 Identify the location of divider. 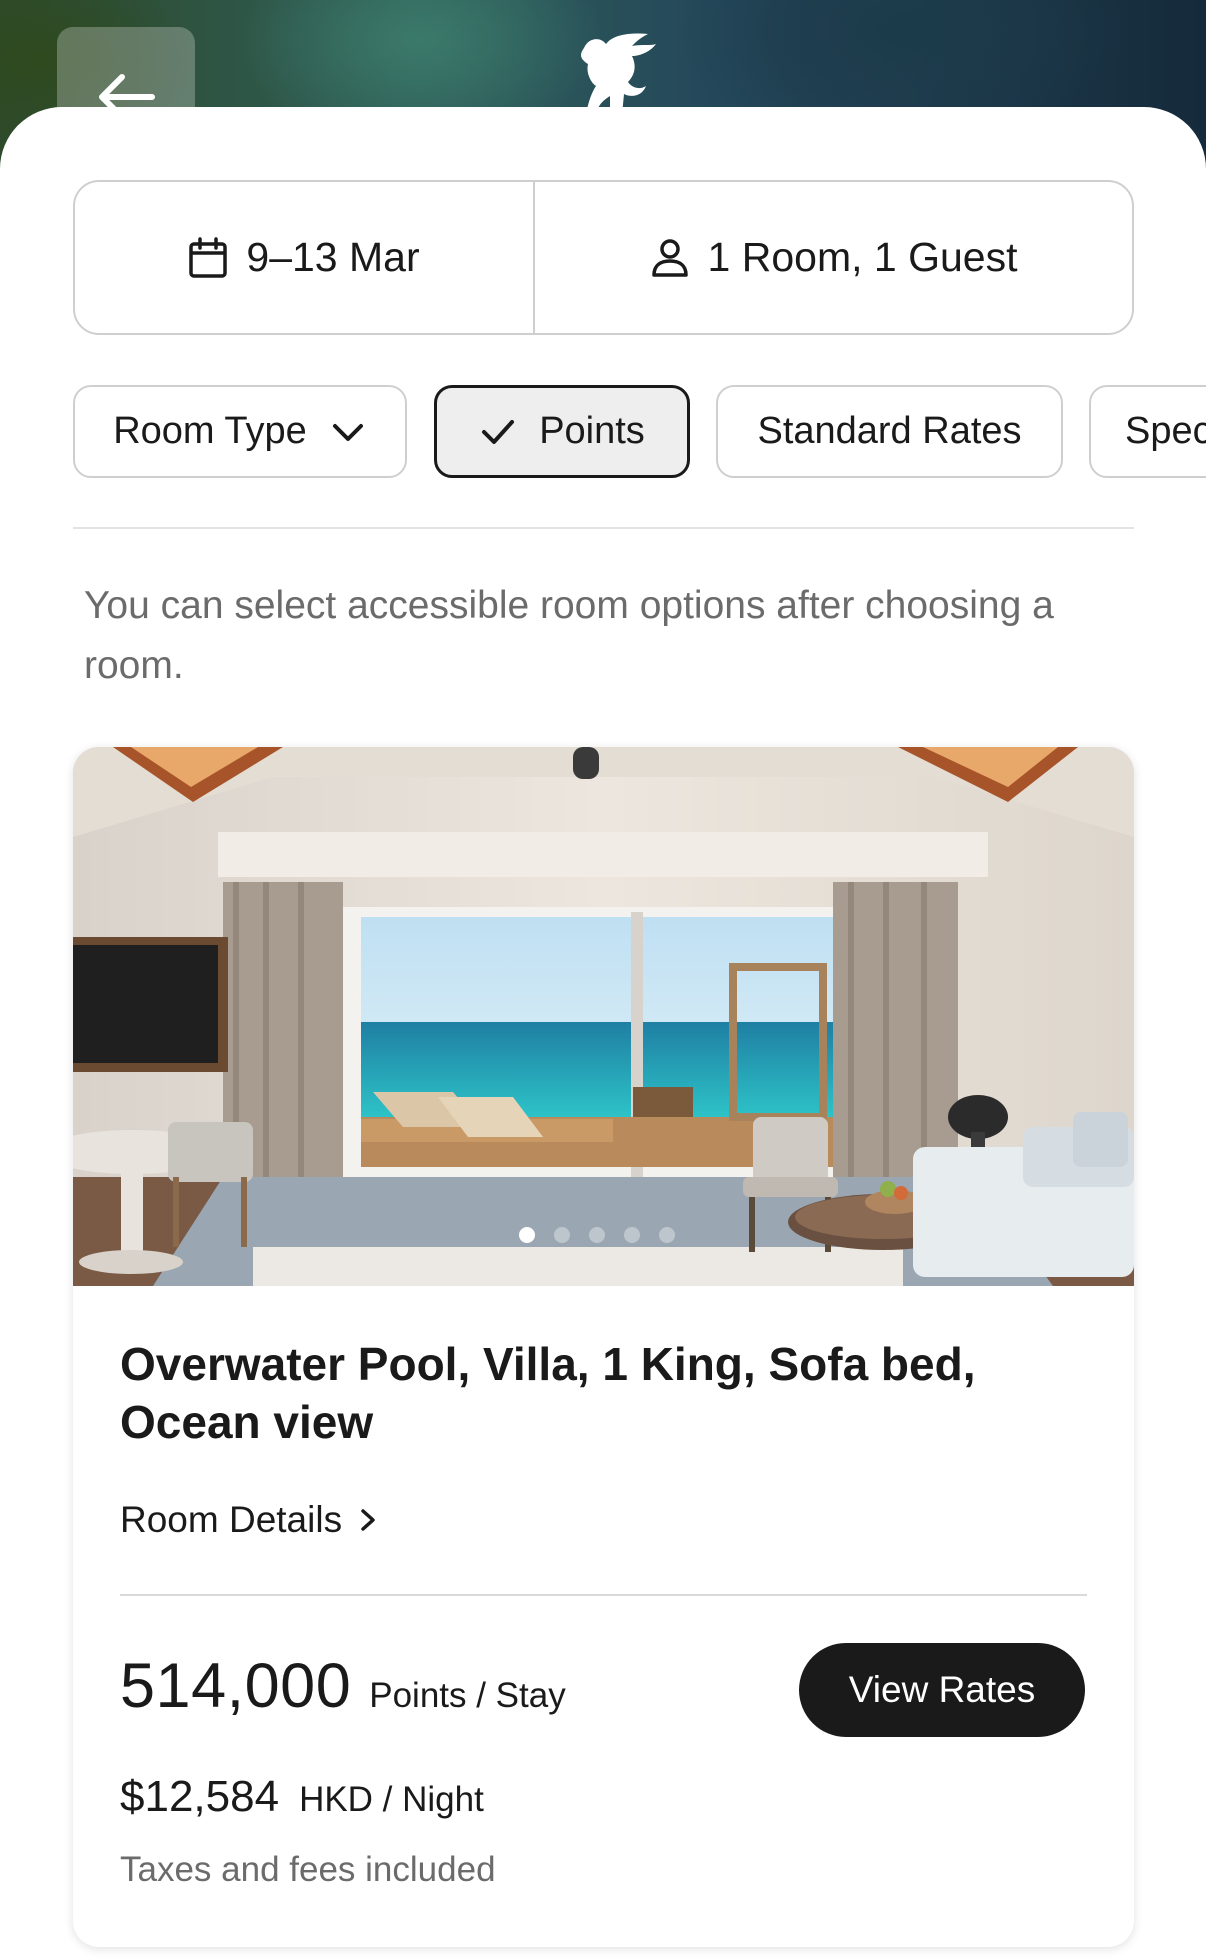
(603, 528).